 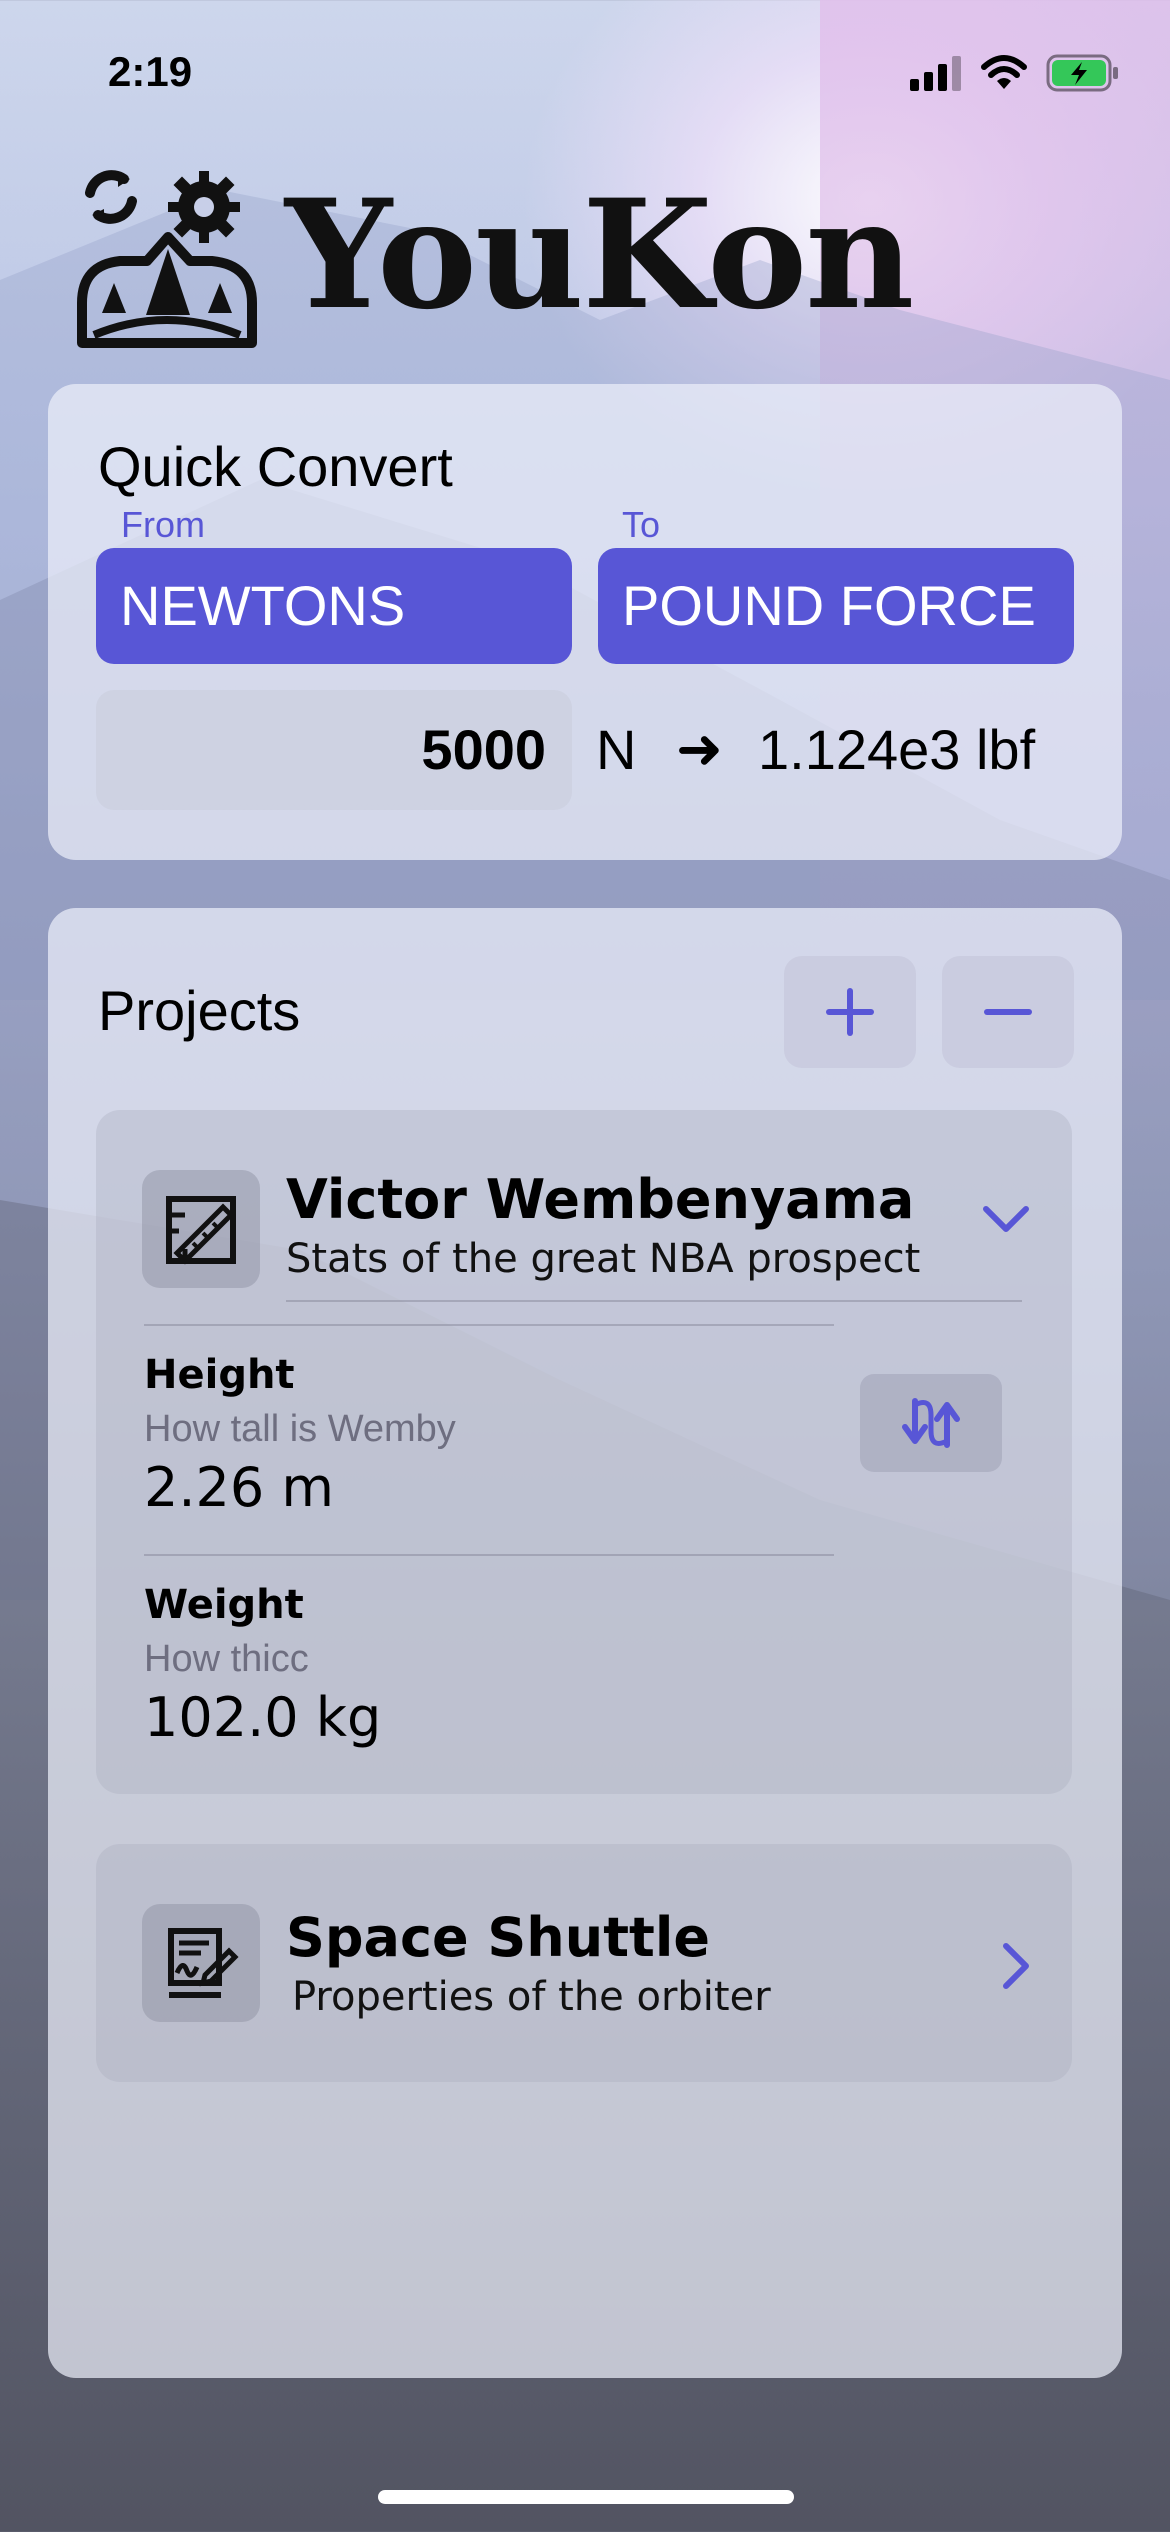 I want to click on remove-project-button, so click(x=1008, y=1012).